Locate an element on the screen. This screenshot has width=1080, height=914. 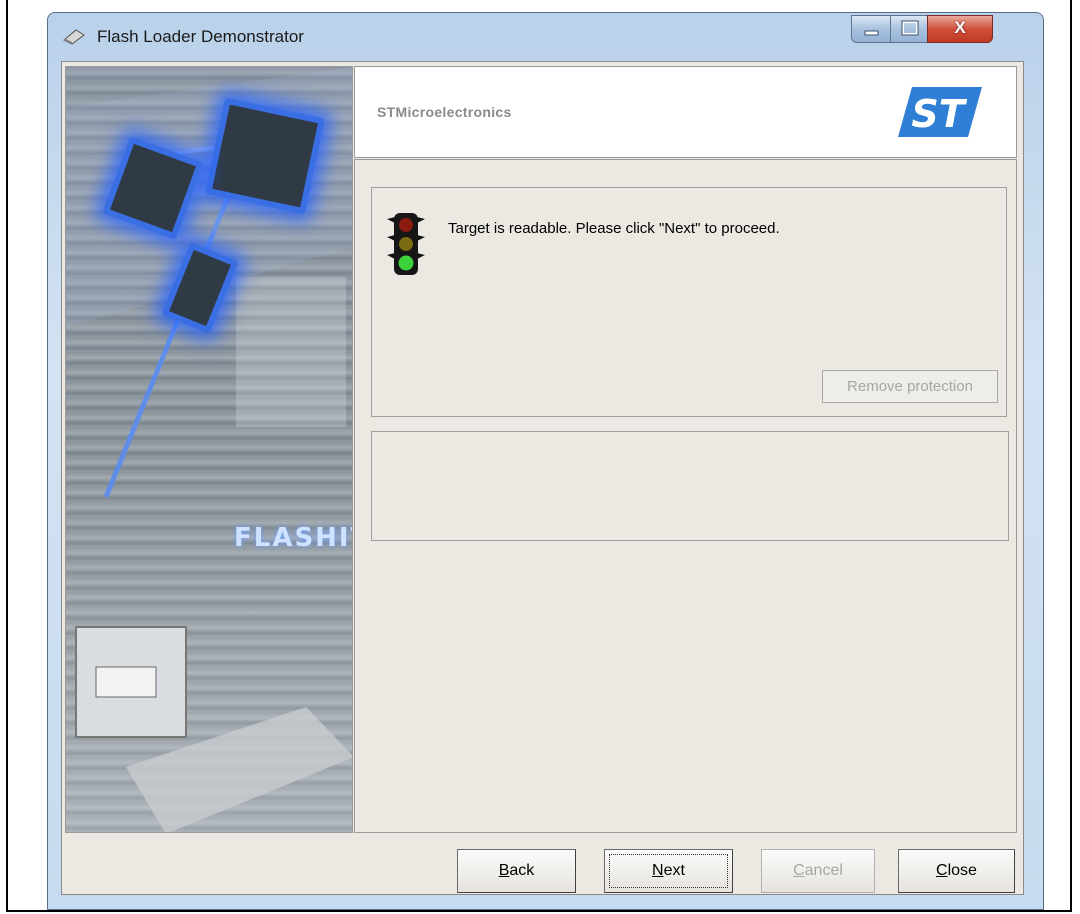
chip-image is located at coordinates (265, 156).